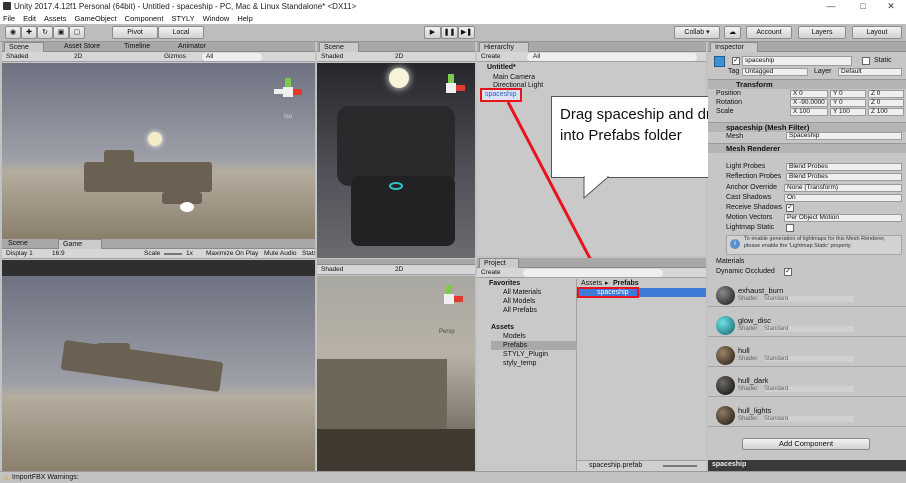  Describe the element at coordinates (399, 270) in the screenshot. I see `mode-2d-button-3: 2D` at that location.